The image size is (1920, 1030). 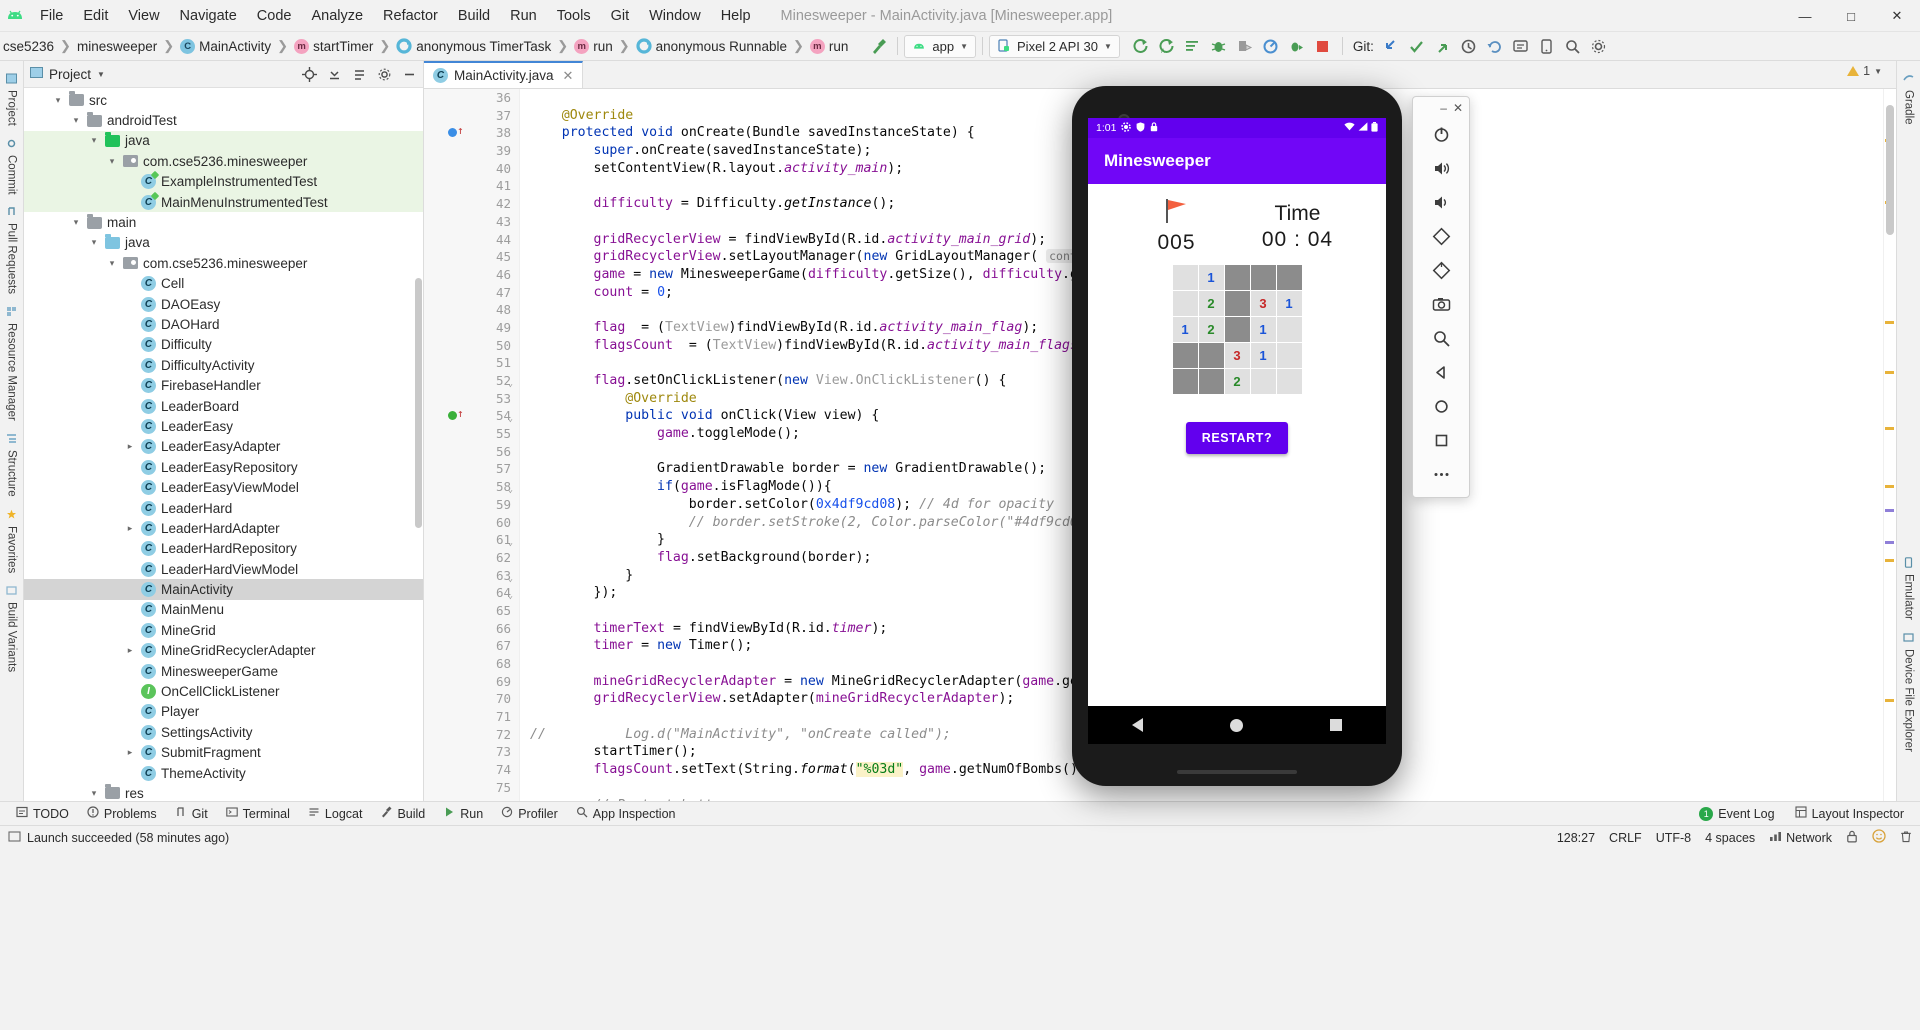 What do you see at coordinates (471, 310) in the screenshot?
I see `line-number: 48` at bounding box center [471, 310].